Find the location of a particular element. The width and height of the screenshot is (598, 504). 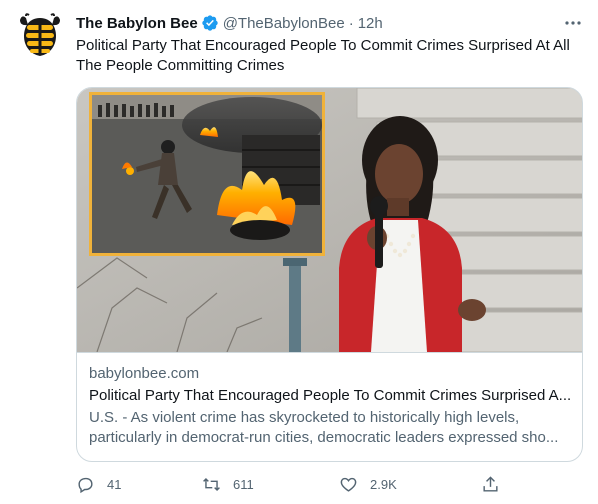

avatar is located at coordinates (40, 36).